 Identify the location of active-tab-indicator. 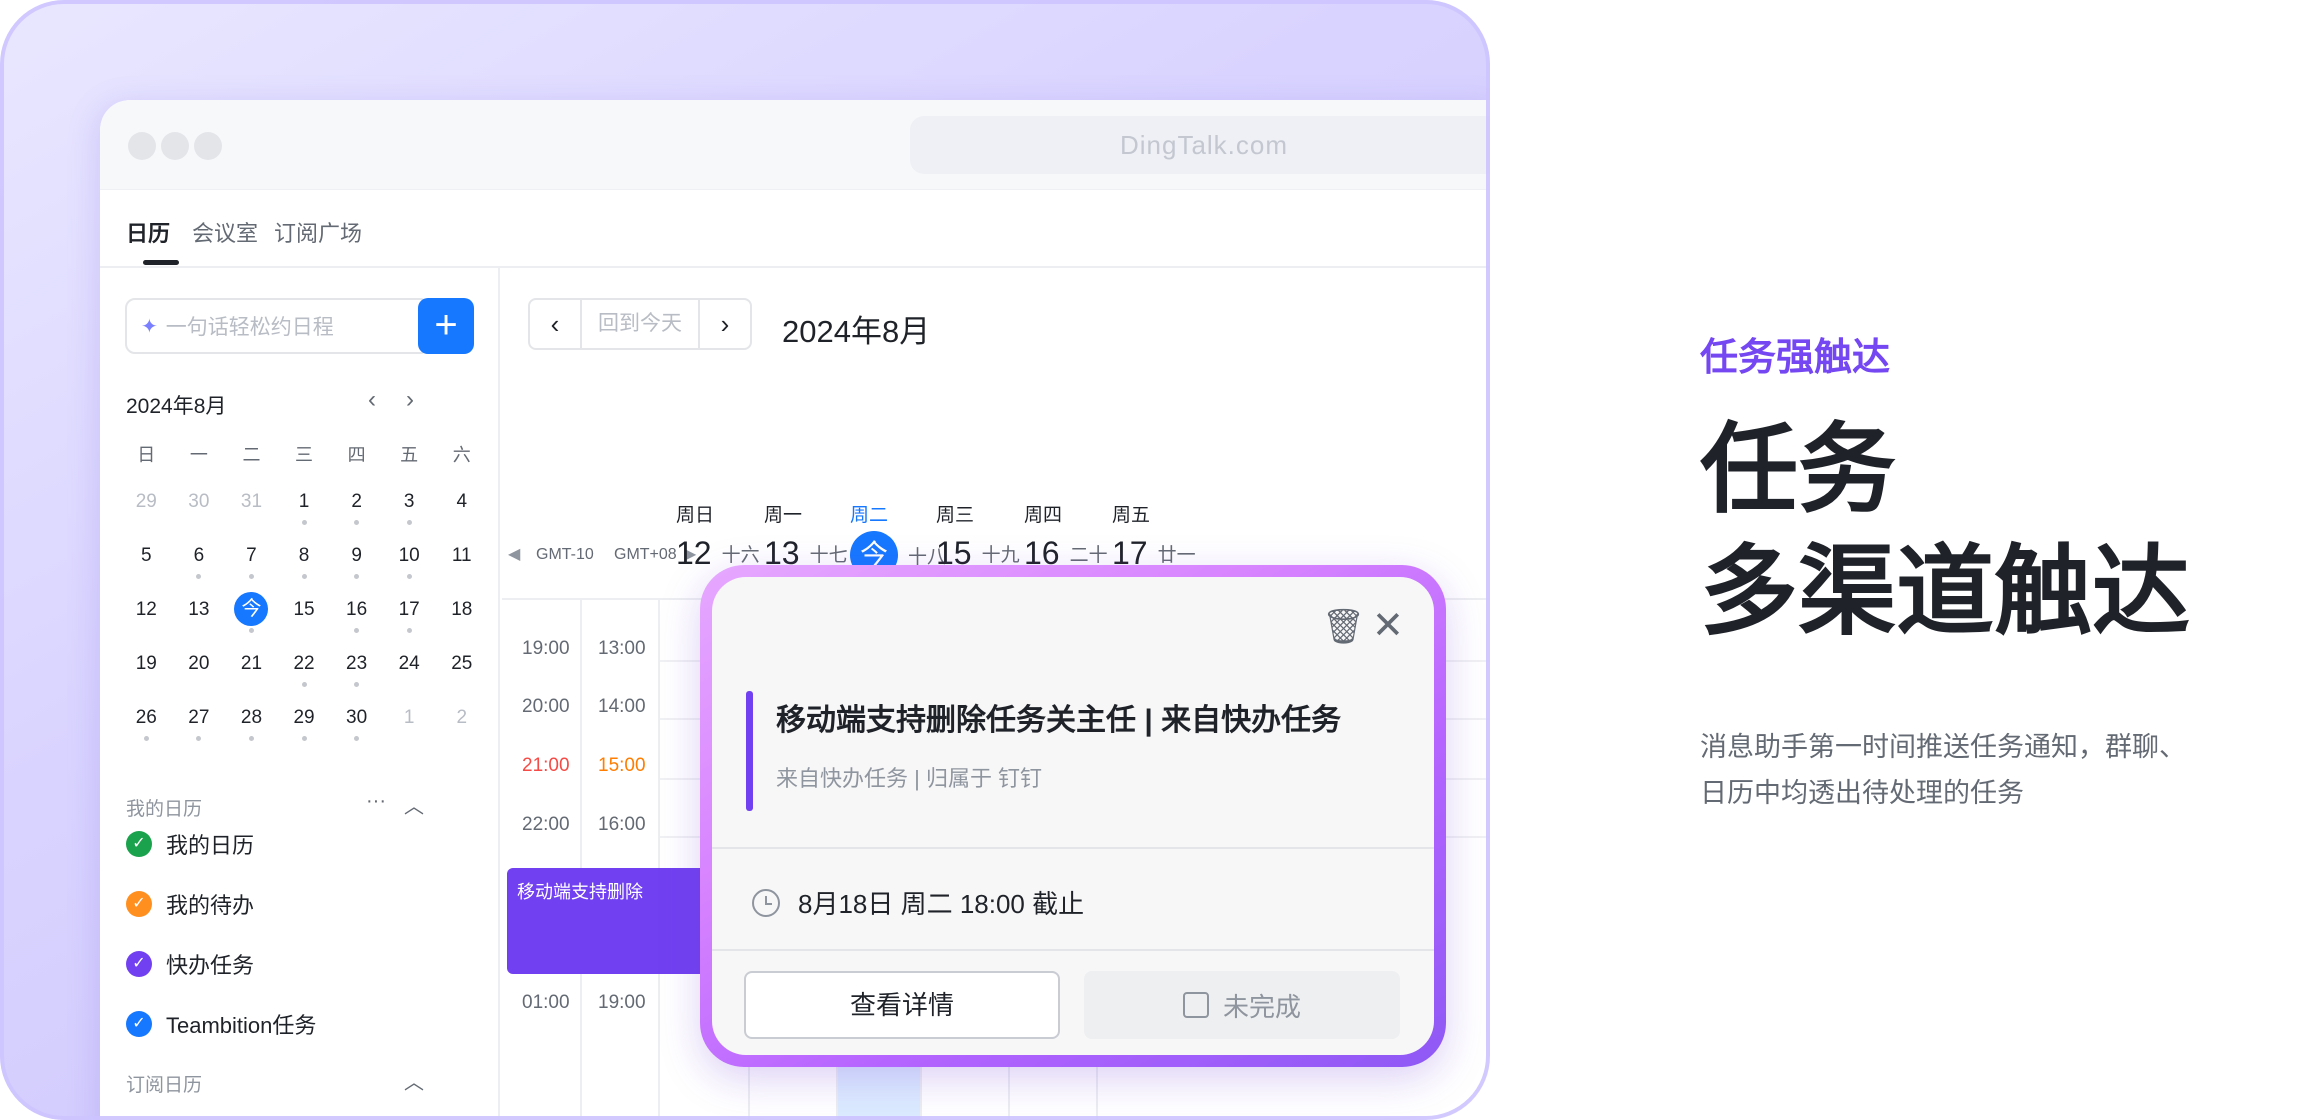
(161, 262).